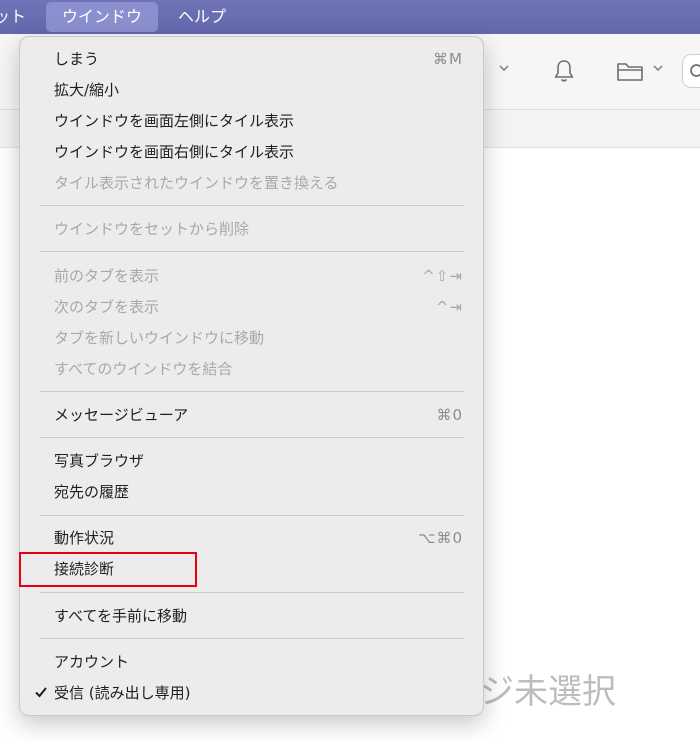  I want to click on search-field, so click(691, 71).